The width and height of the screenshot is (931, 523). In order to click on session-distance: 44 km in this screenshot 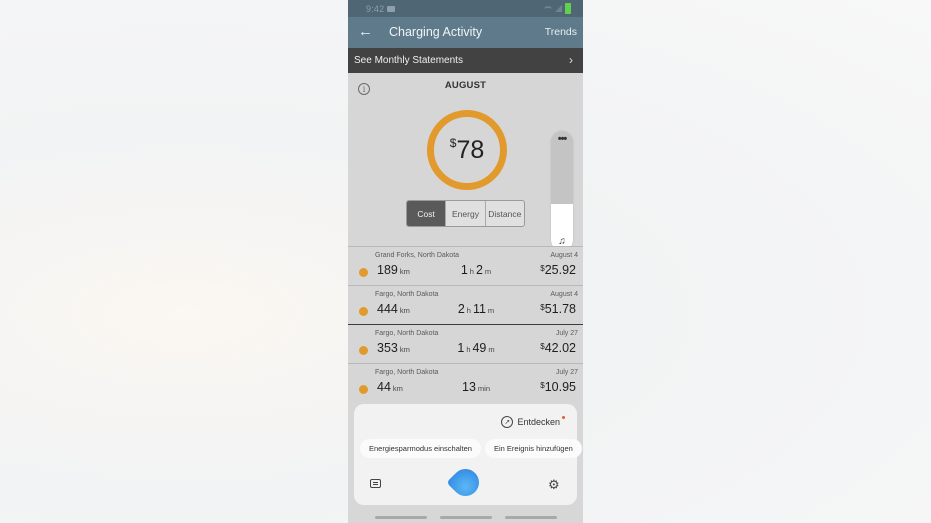, I will do `click(390, 387)`.